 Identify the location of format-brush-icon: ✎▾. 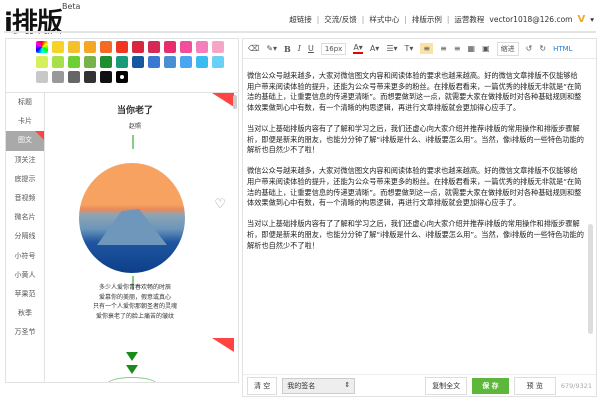
(271, 48).